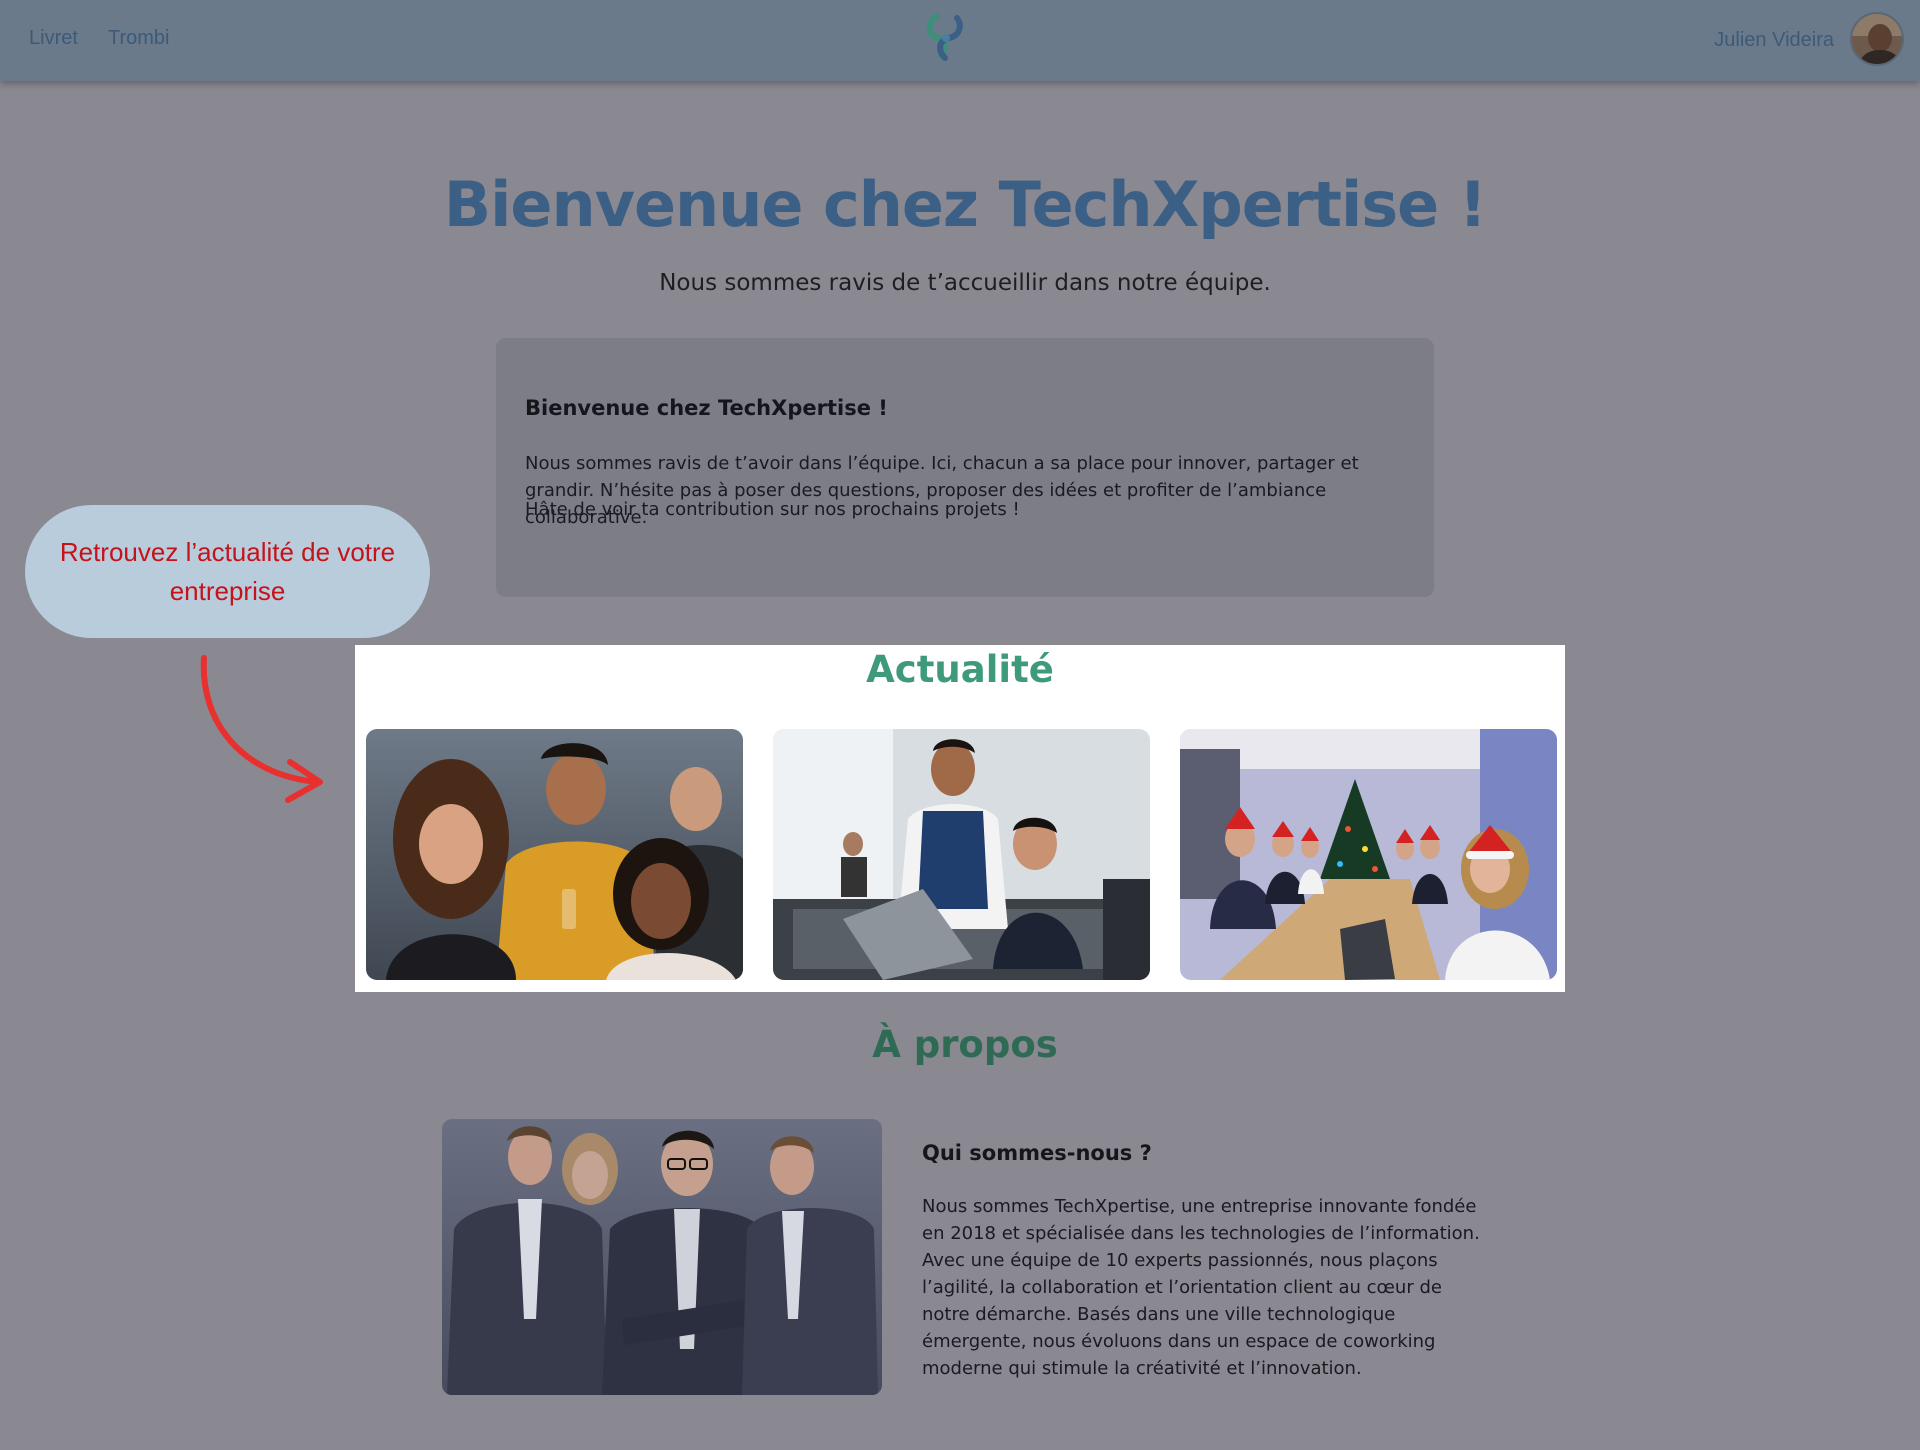 The image size is (1920, 1450). I want to click on pointer-arrow-icon, so click(261, 729).